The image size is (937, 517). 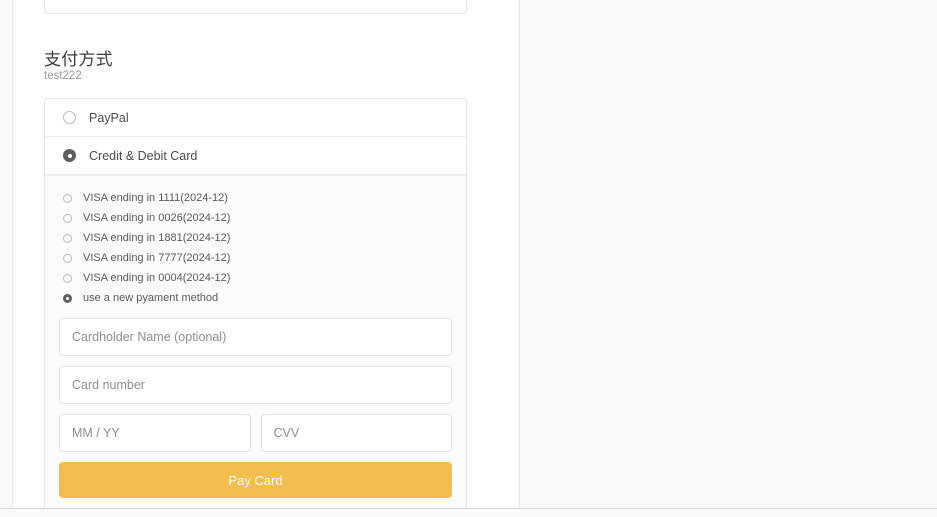 I want to click on cvv-input, so click(x=356, y=433).